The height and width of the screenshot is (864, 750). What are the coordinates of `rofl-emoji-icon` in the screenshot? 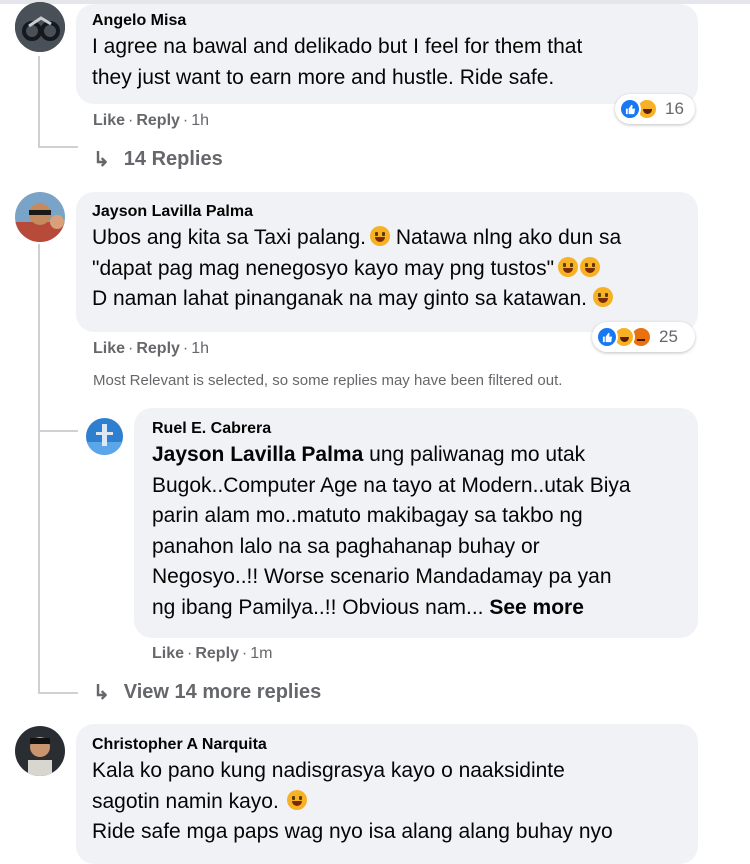 It's located at (296, 799).